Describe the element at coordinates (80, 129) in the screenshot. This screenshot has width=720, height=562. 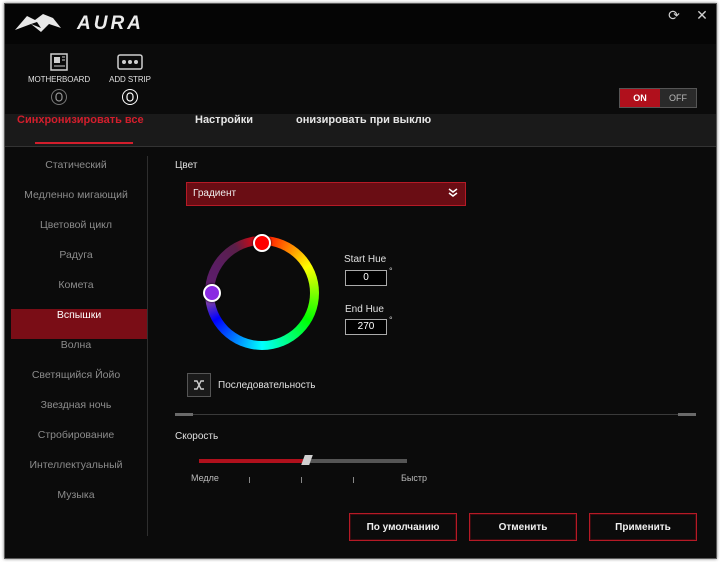
I see `tab-sync-all: Синхронизировать все` at that location.